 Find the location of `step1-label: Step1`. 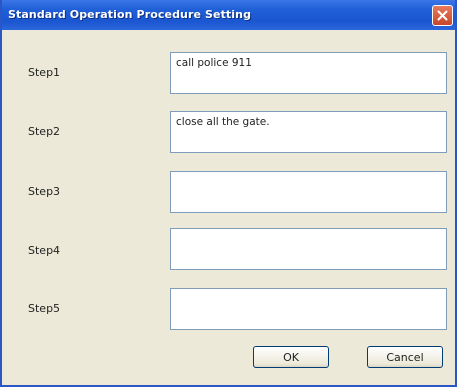

step1-label: Step1 is located at coordinates (44, 72).